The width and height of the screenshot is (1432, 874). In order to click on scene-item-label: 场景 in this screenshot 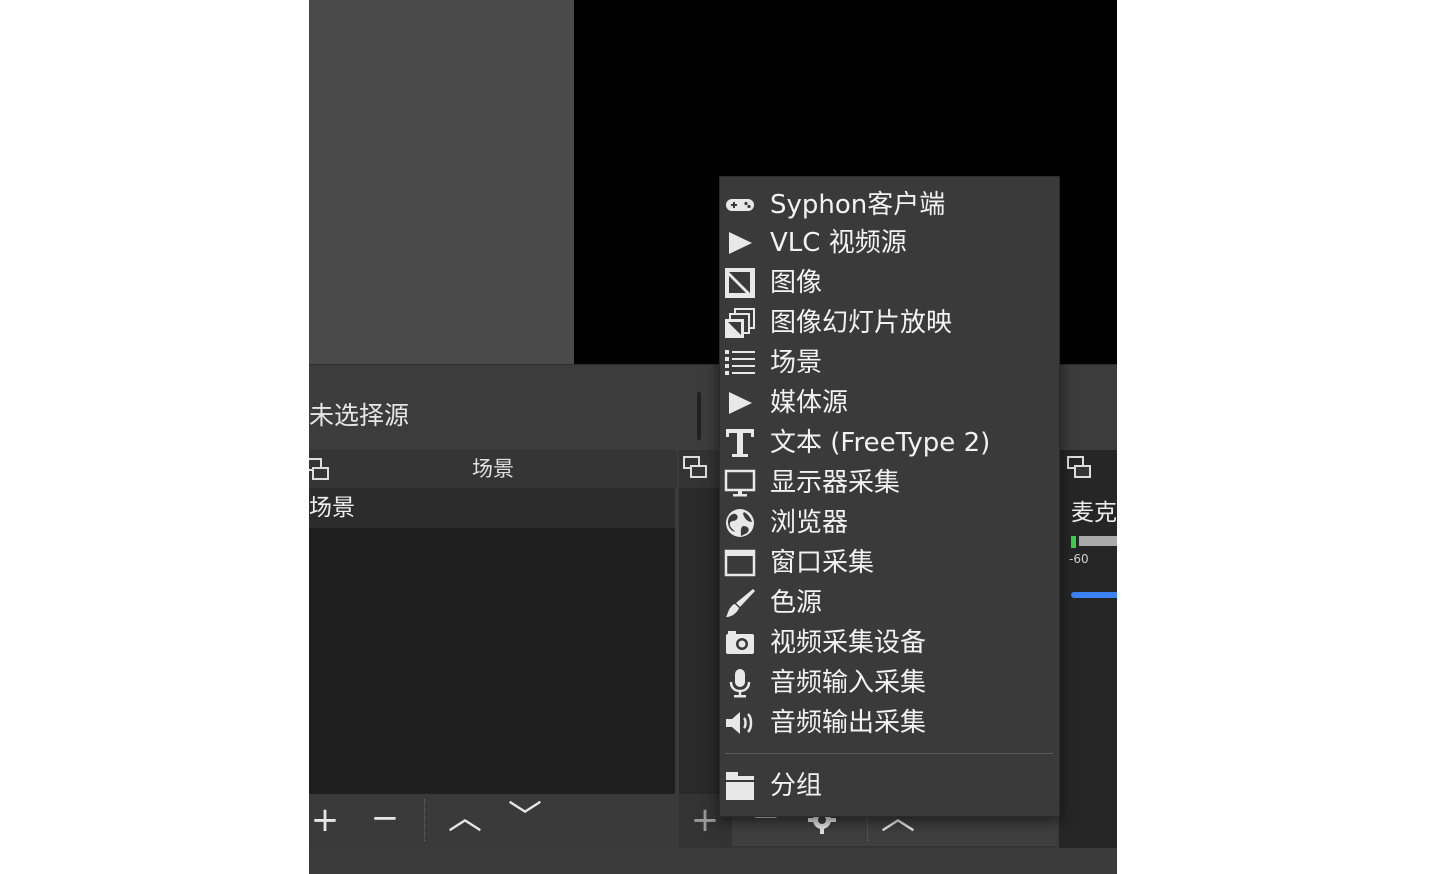, I will do `click(332, 508)`.